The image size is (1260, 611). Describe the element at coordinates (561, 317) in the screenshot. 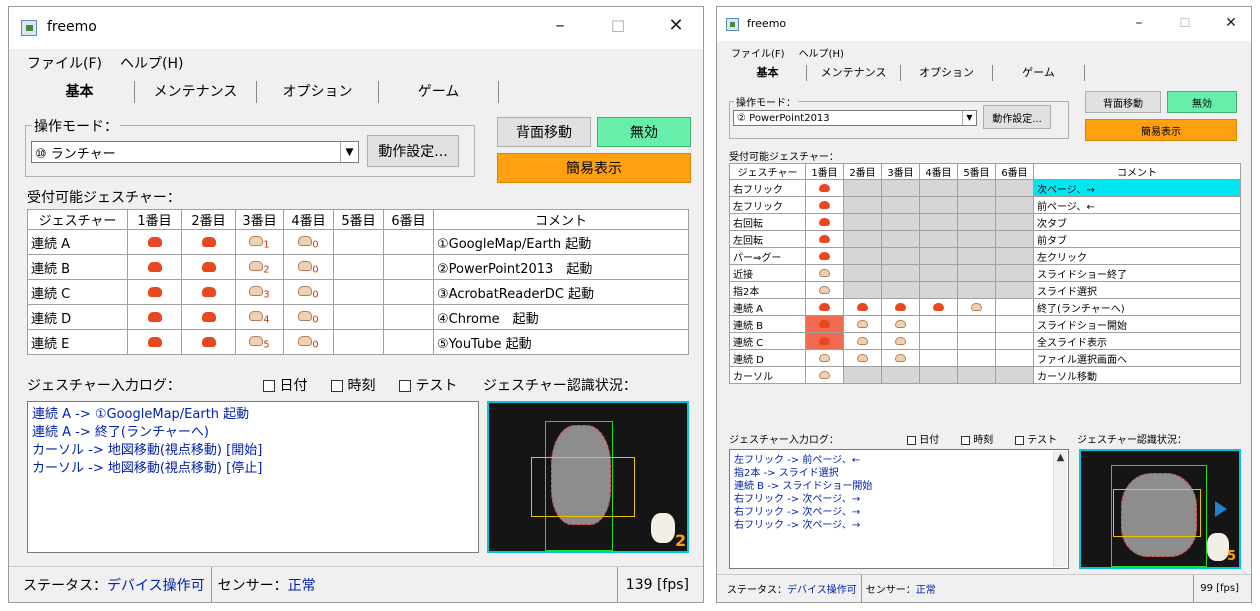

I see `comment-cell: ④Chrome 起動` at that location.